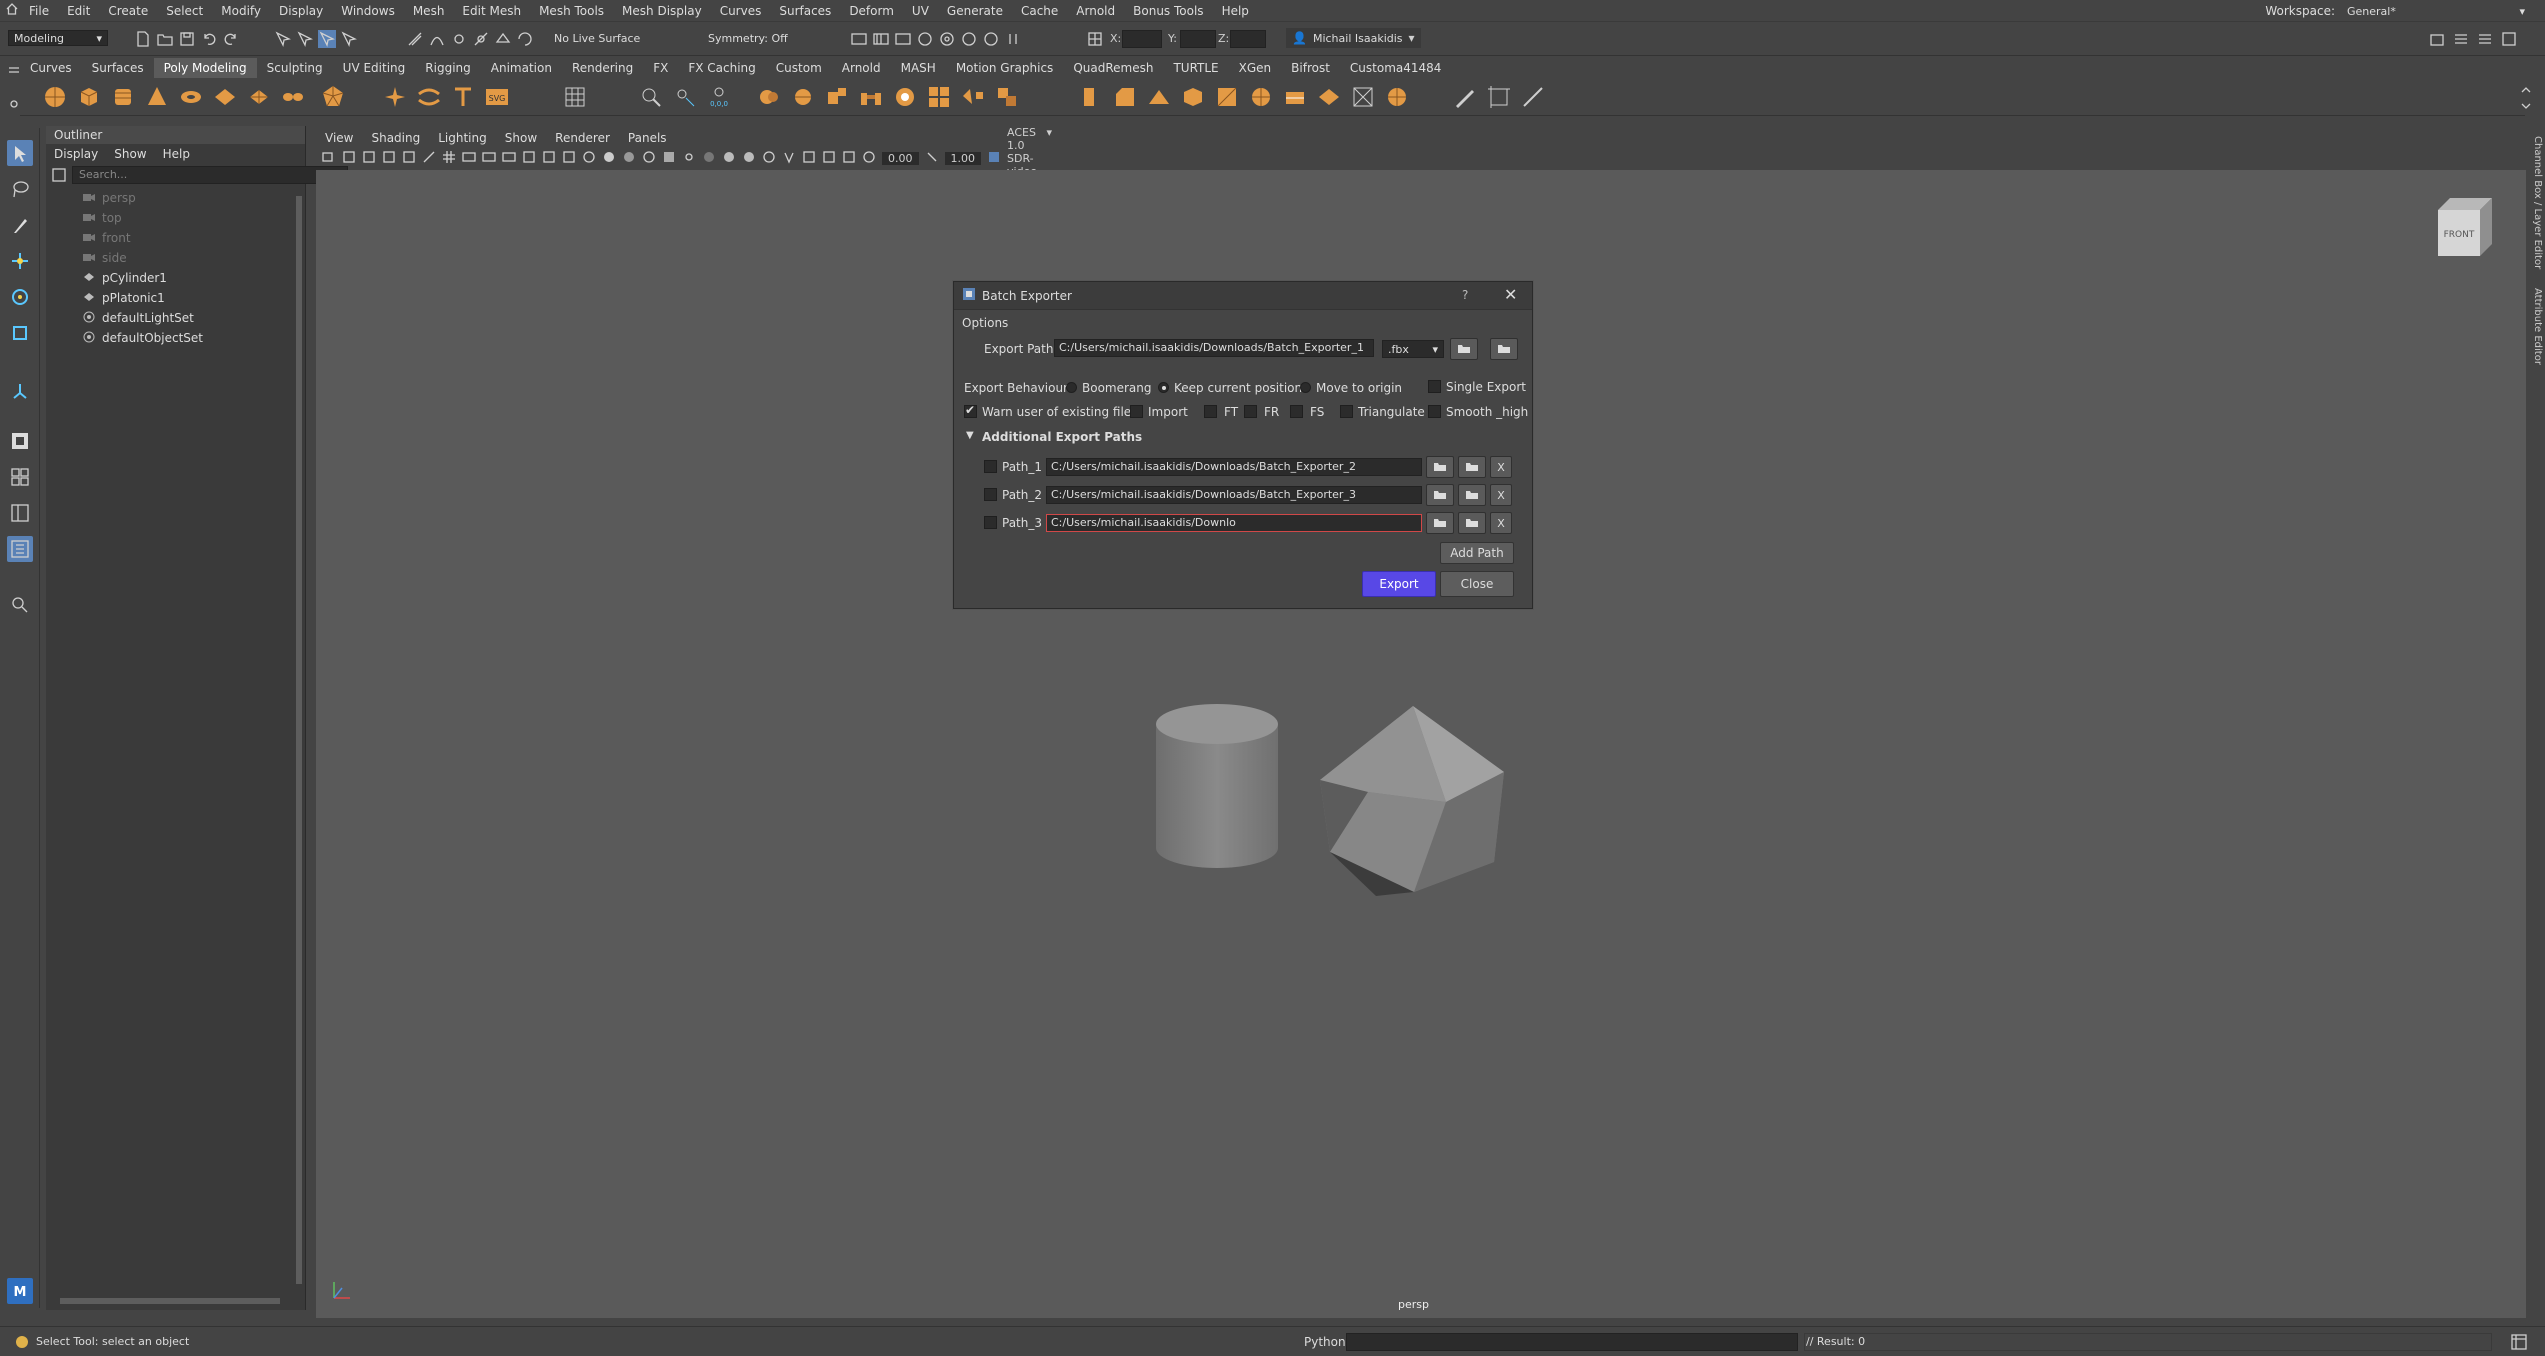 The height and width of the screenshot is (1356, 2545). I want to click on x-coord-field, so click(1142, 39).